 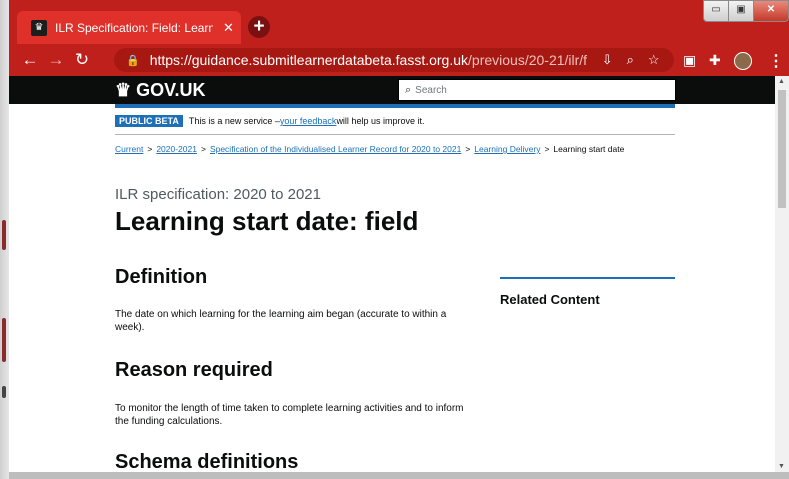 What do you see at coordinates (39, 27) in the screenshot?
I see `crown-favicon-icon: ♛` at bounding box center [39, 27].